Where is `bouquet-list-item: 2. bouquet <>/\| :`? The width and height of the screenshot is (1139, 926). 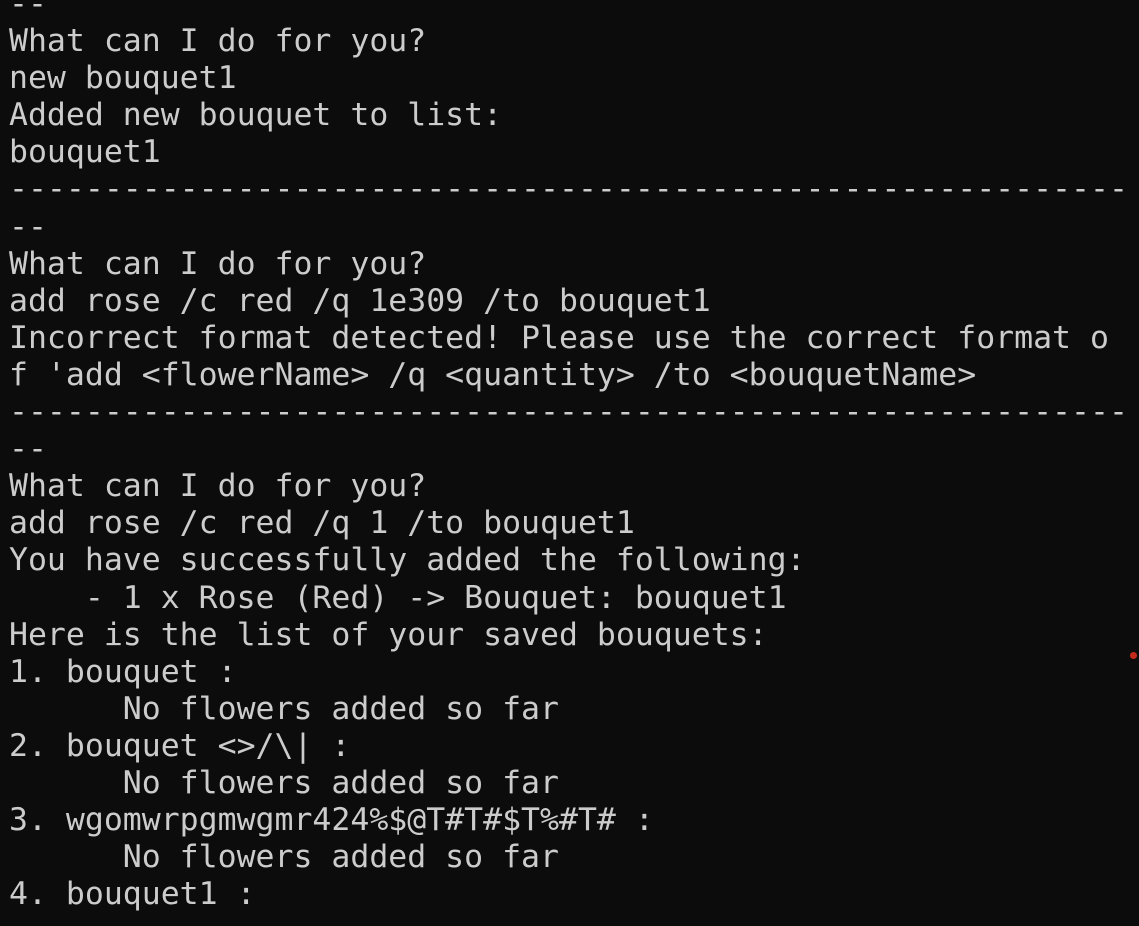
bouquet-list-item: 2. bouquet <>/\| : is located at coordinates (180, 745).